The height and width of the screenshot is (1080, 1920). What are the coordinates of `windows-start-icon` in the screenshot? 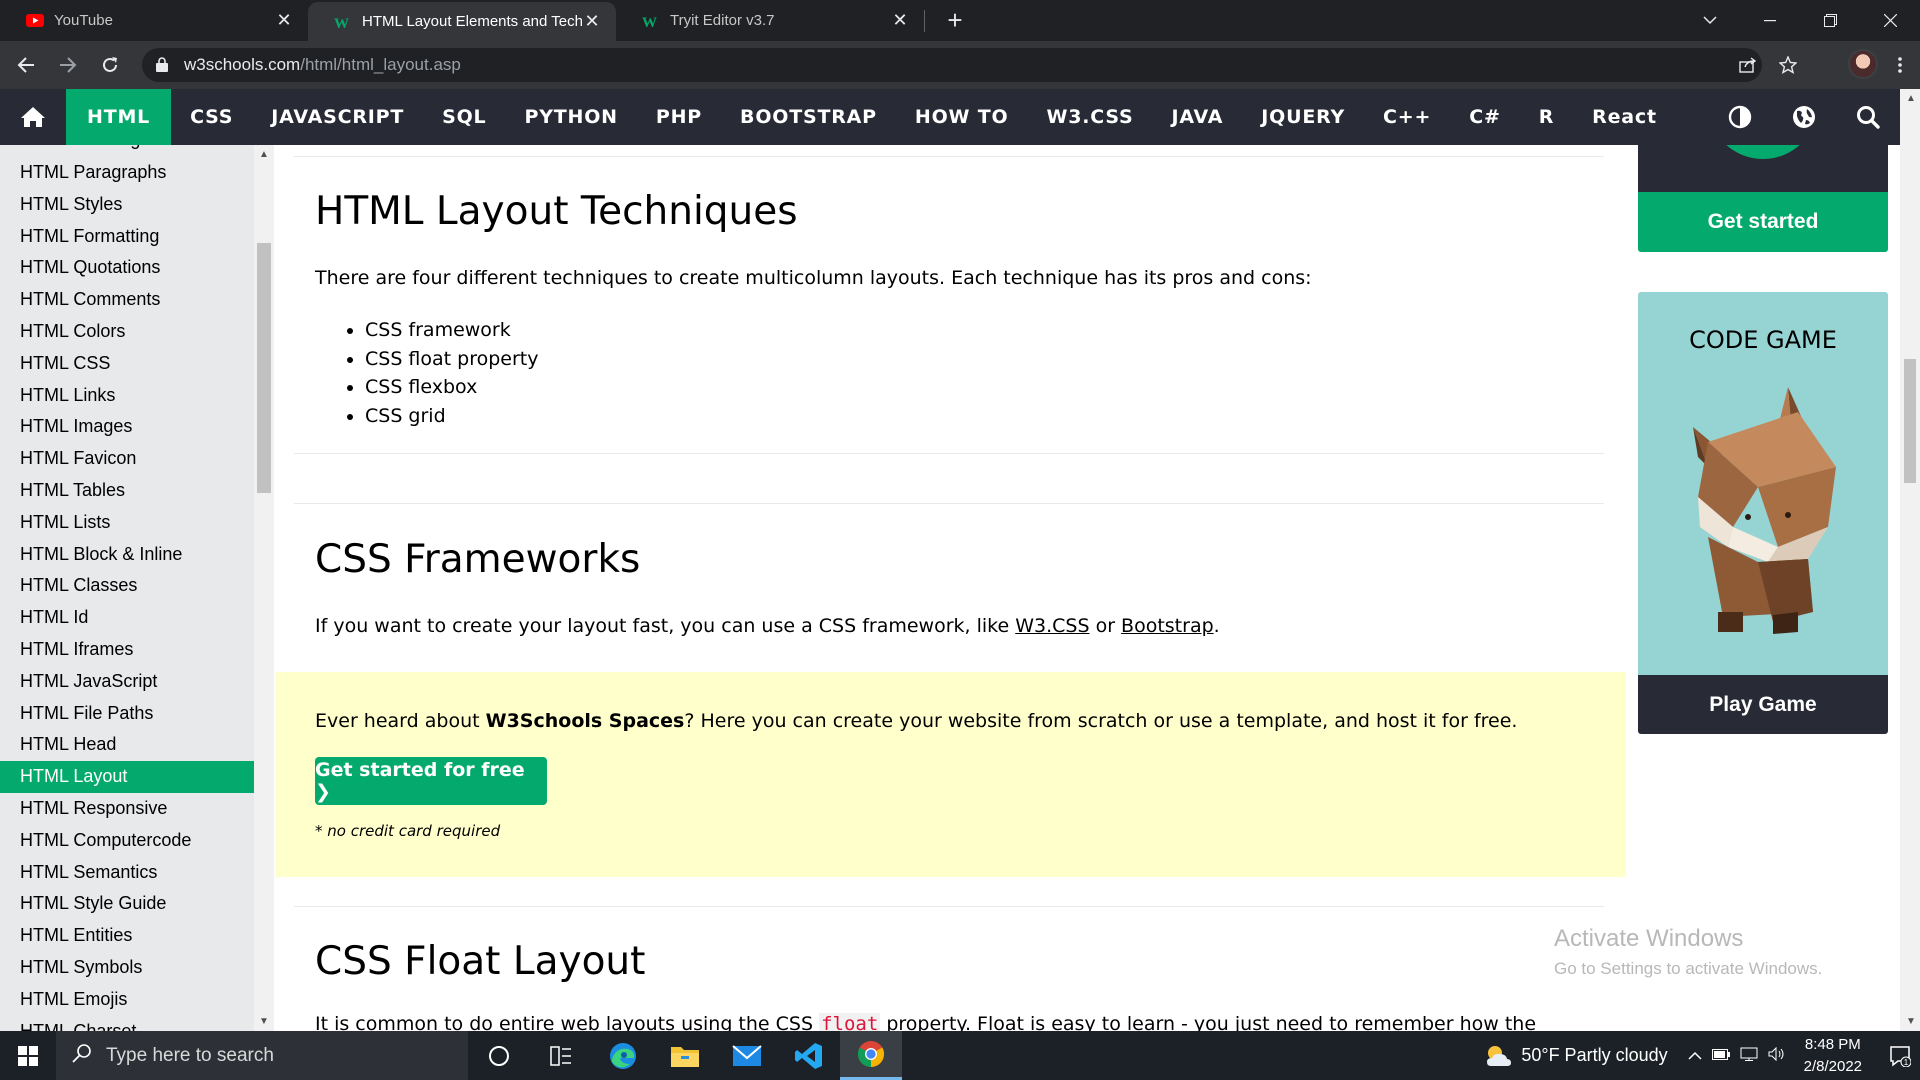 It's located at (28, 1055).